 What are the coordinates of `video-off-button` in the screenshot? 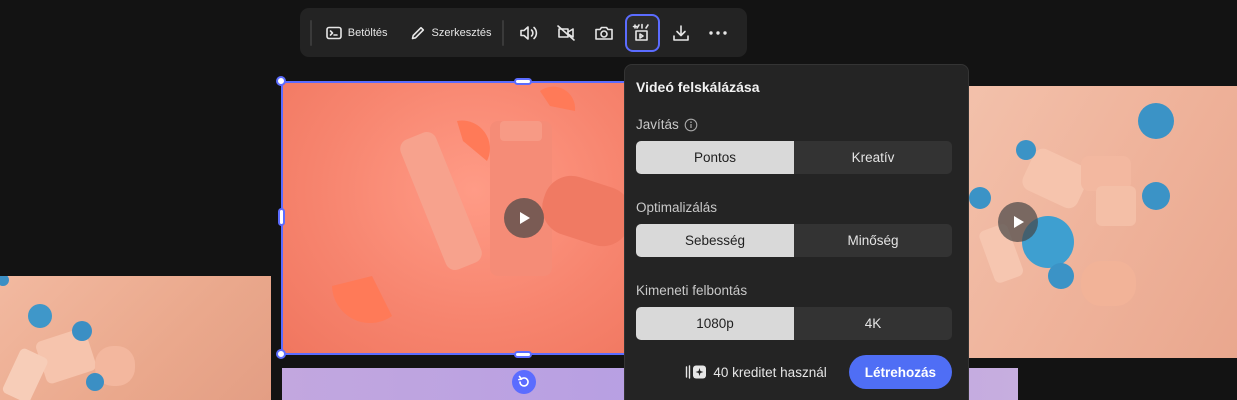 It's located at (566, 33).